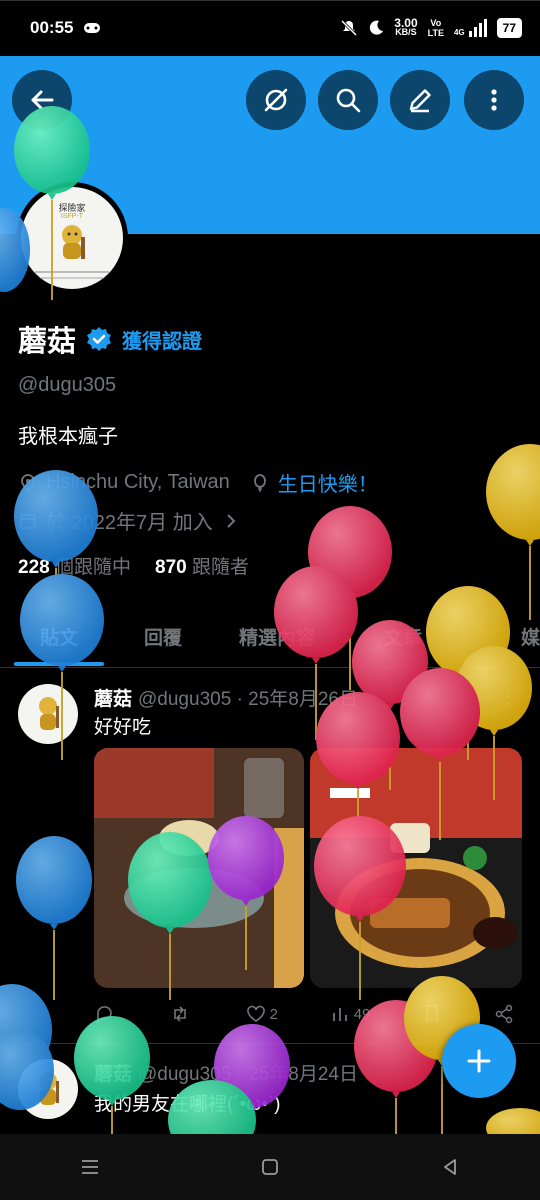  I want to click on volte-indicator: Vo LTE, so click(435, 28).